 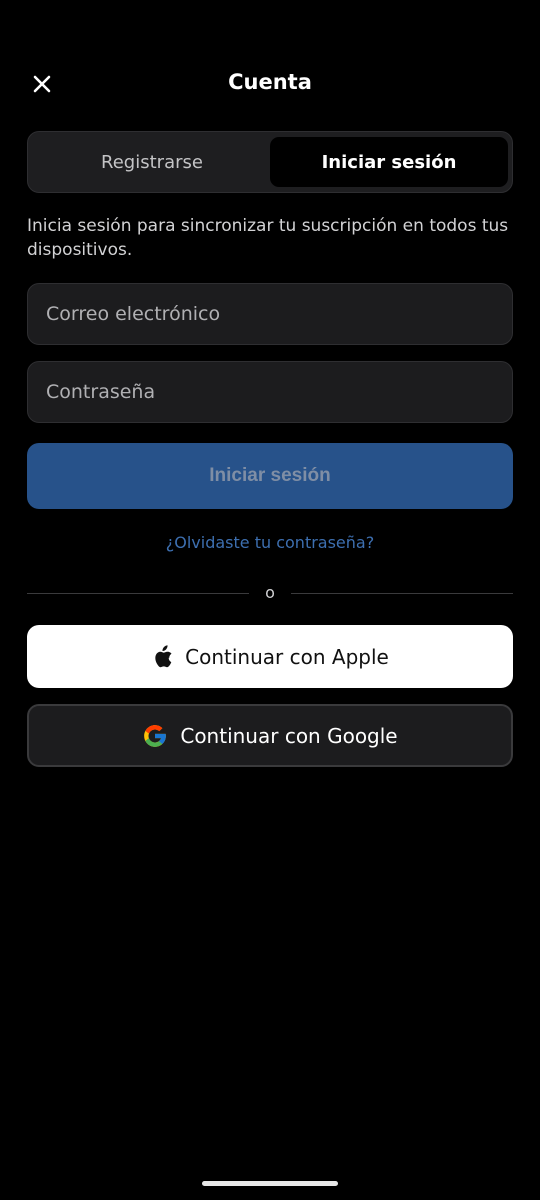 What do you see at coordinates (270, 82) in the screenshot?
I see `page-title: Cuenta` at bounding box center [270, 82].